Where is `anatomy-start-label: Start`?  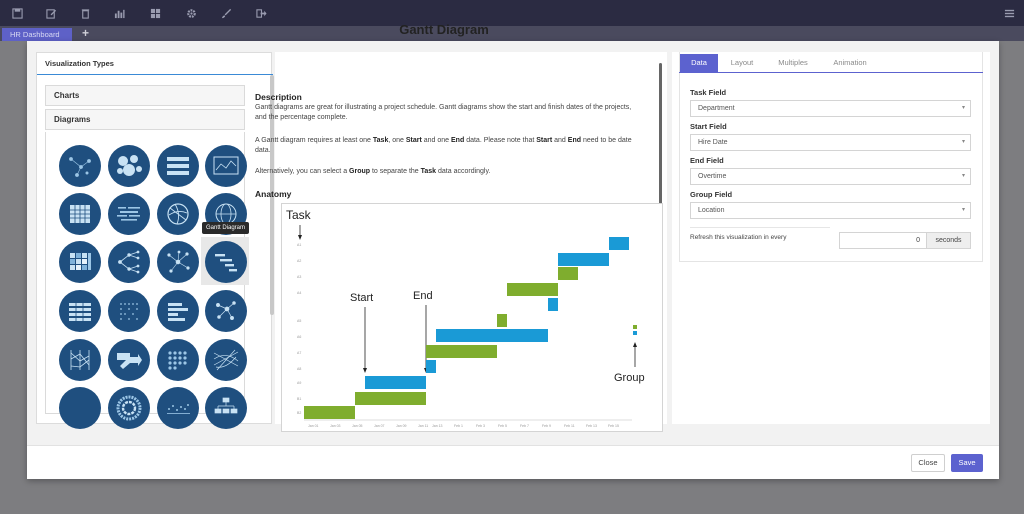 anatomy-start-label: Start is located at coordinates (361, 298).